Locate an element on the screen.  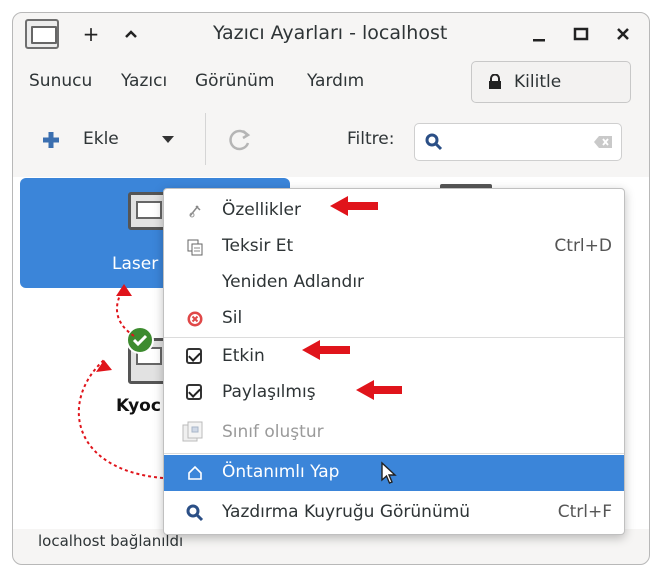
arrow-properties is located at coordinates (354, 206).